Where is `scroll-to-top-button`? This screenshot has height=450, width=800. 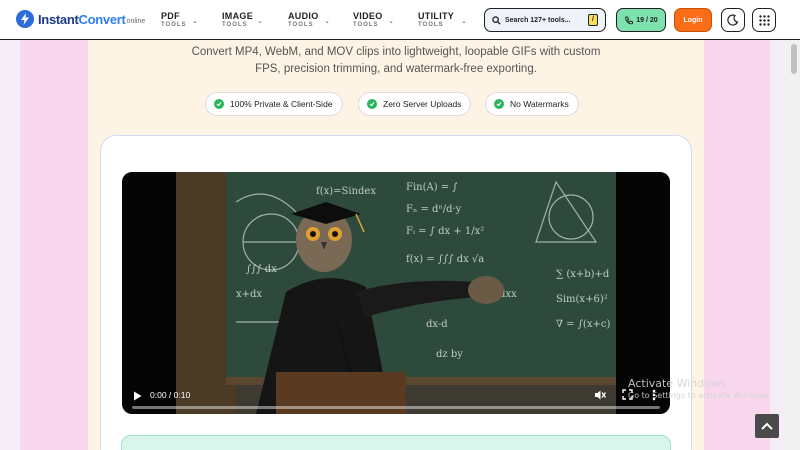
scroll-to-top-button is located at coordinates (767, 426).